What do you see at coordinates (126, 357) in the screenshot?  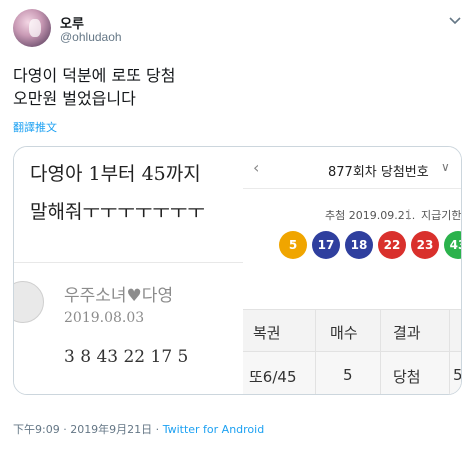 I see `signature-numbers: 3 8 43 22 17 5` at bounding box center [126, 357].